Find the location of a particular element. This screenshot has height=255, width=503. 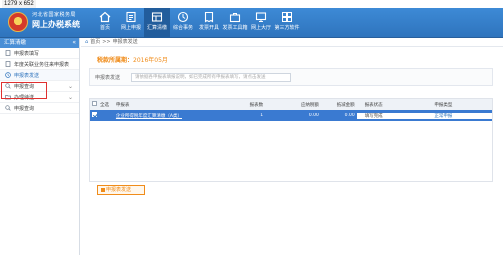

column-header: 应纳税额 is located at coordinates (309, 105).